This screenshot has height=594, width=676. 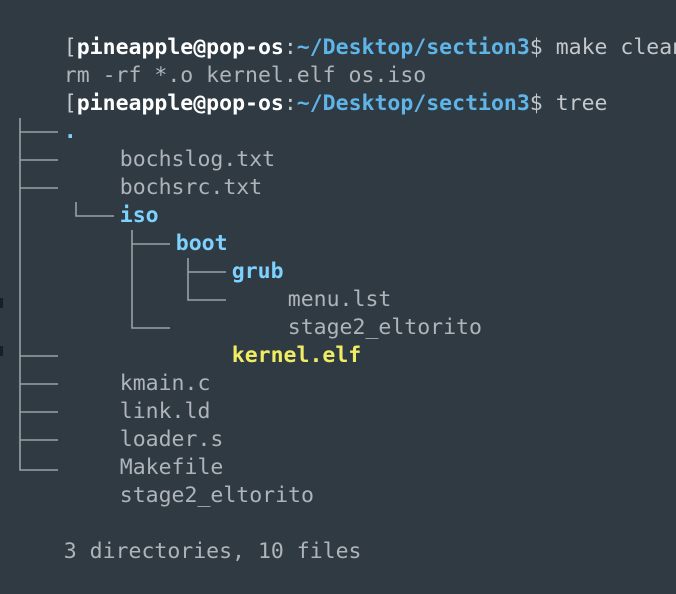 I want to click on tree-item: bochslog.txt, so click(x=171, y=145).